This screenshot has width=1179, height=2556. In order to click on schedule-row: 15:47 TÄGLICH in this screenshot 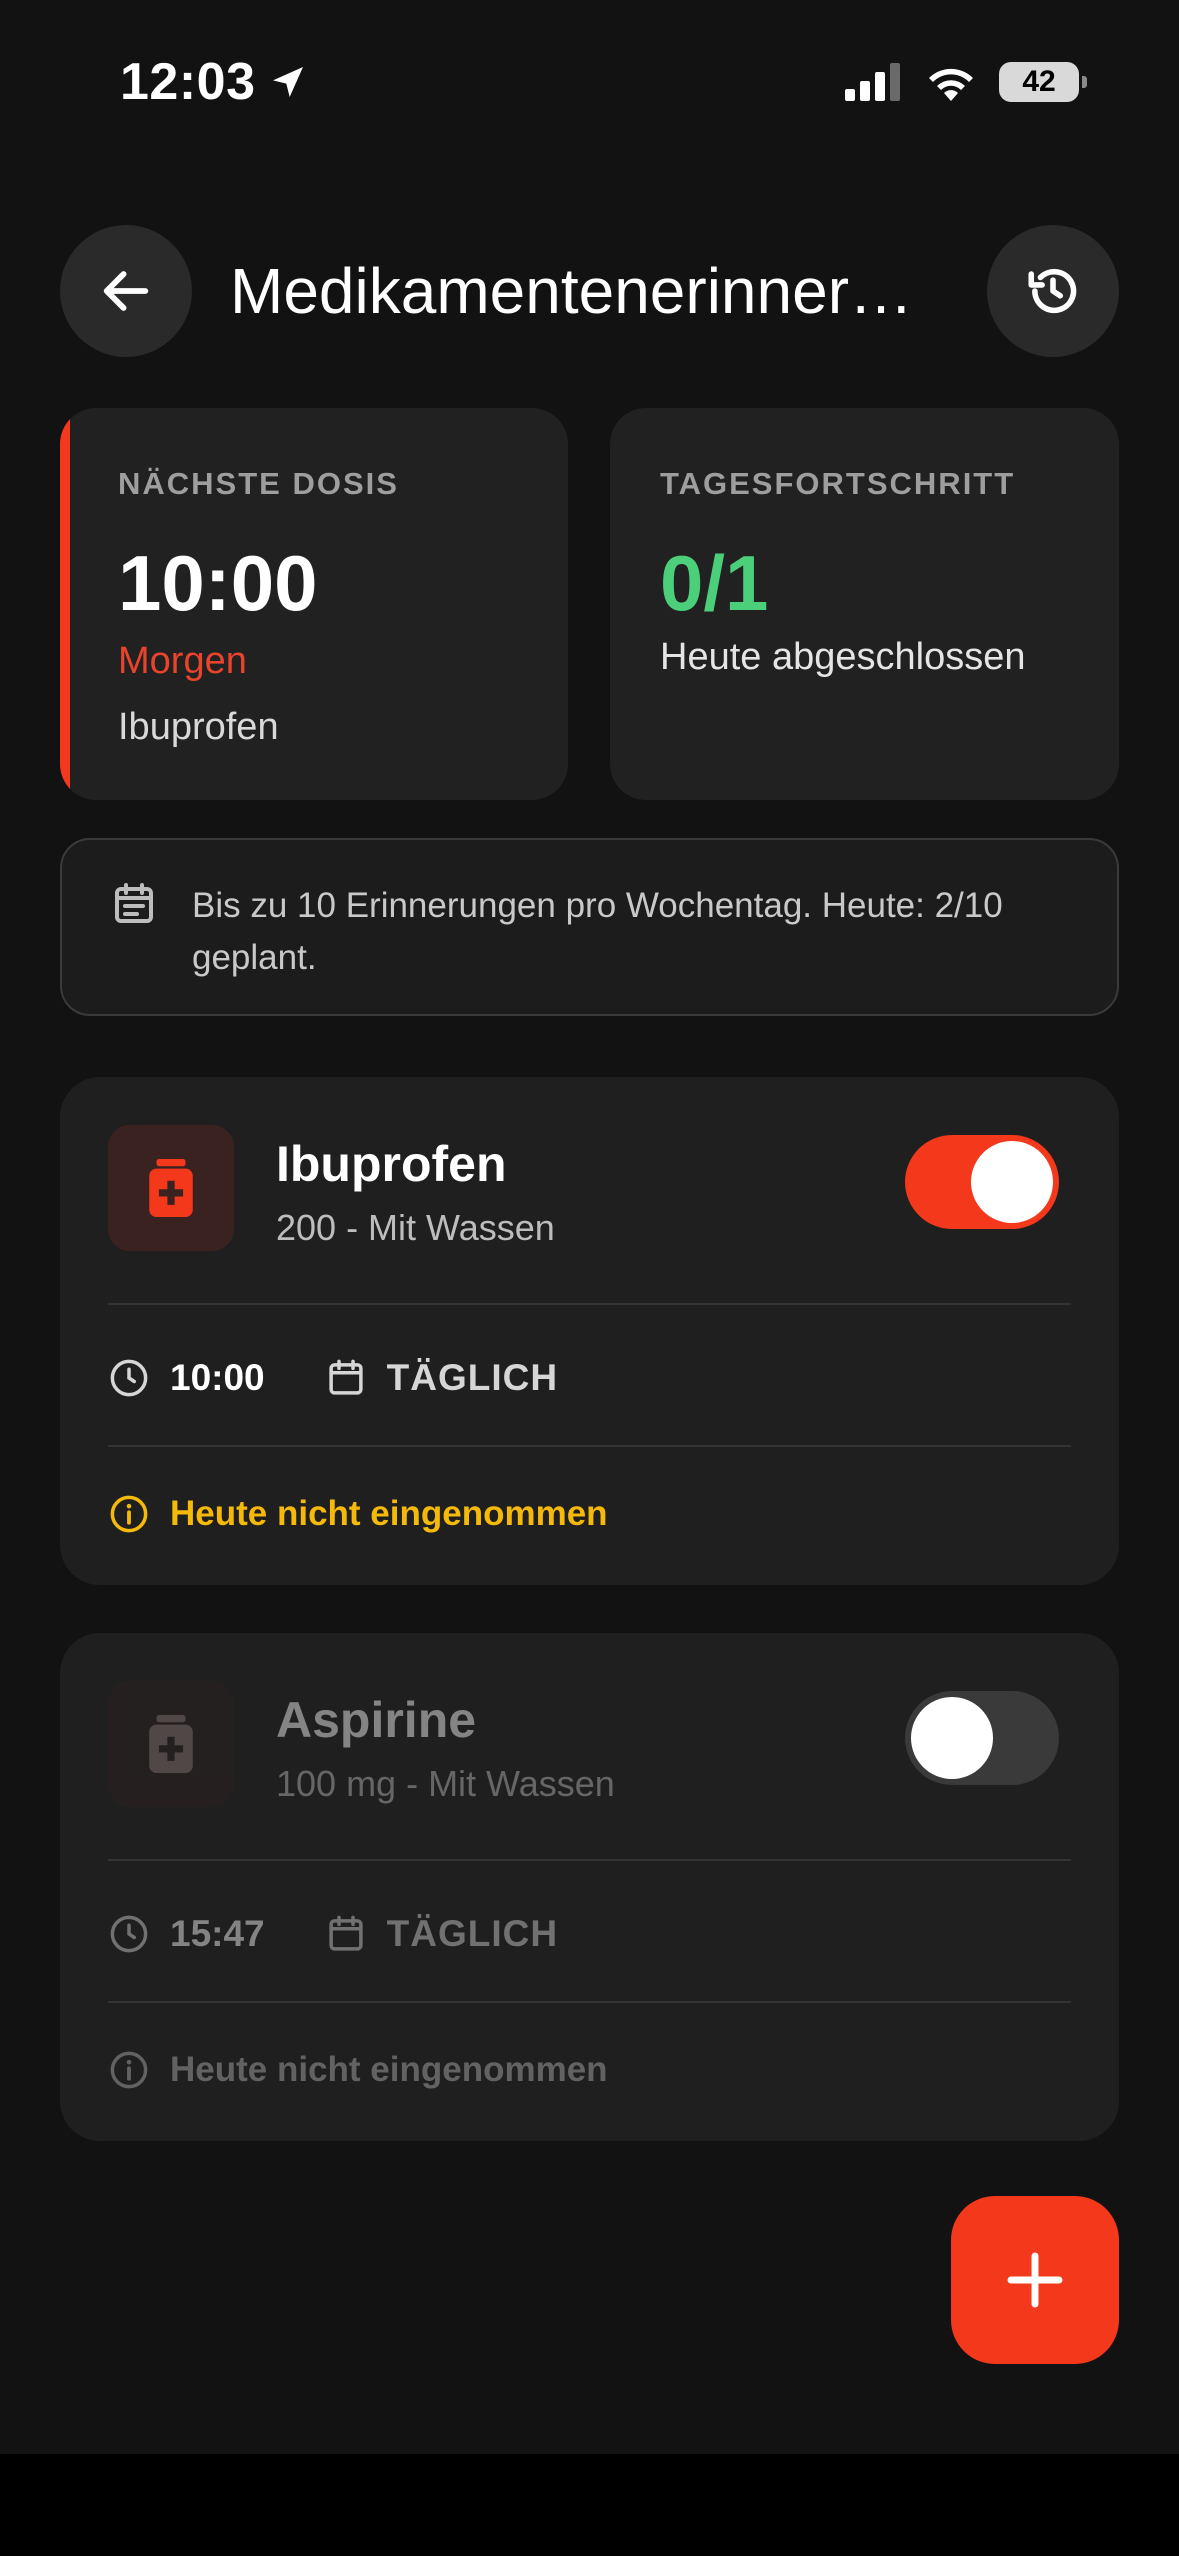, I will do `click(333, 1934)`.